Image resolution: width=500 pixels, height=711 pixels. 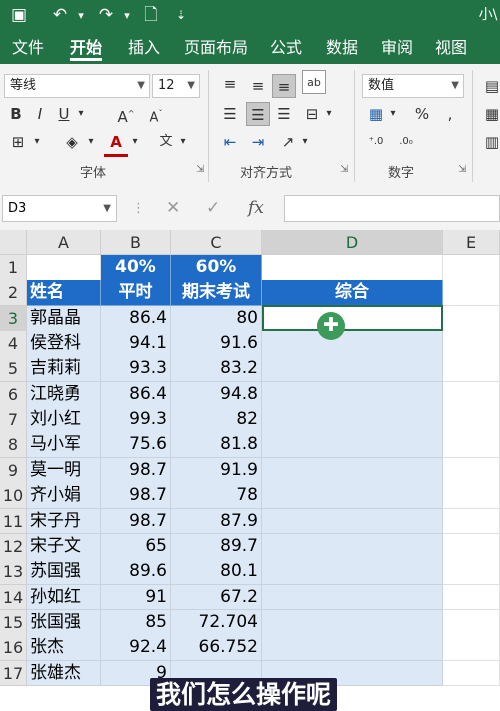 What do you see at coordinates (213, 208) in the screenshot?
I see `enter-icon: ✓` at bounding box center [213, 208].